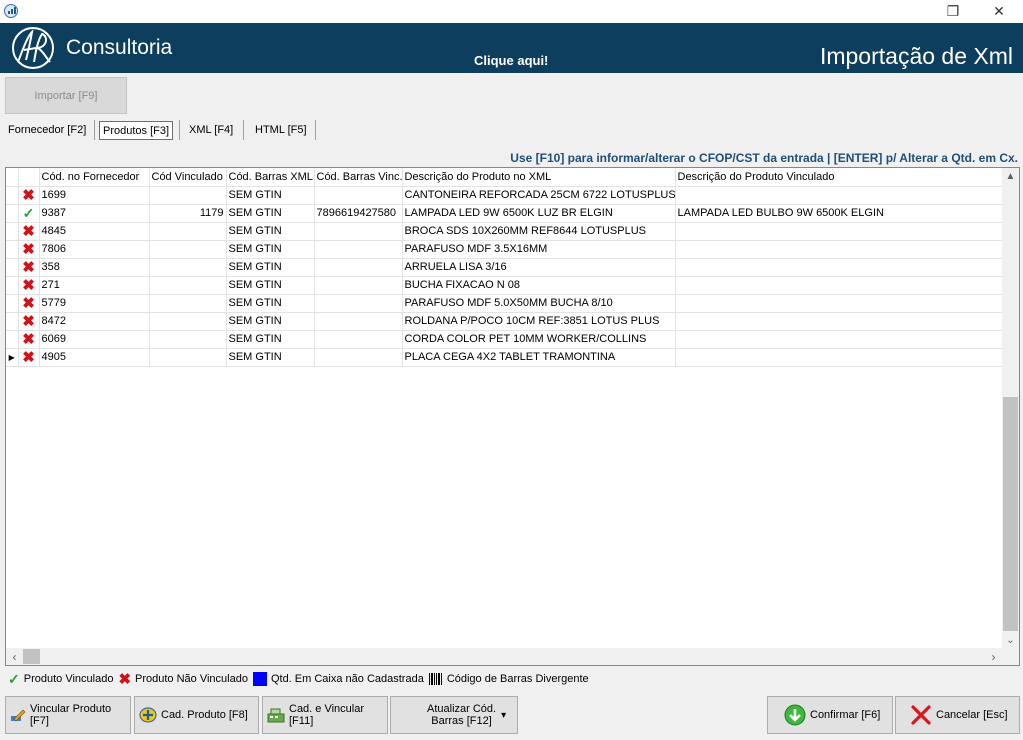 The width and height of the screenshot is (1023, 740). I want to click on vertical-scrollbar: ▲ ⌄, so click(1010, 408).